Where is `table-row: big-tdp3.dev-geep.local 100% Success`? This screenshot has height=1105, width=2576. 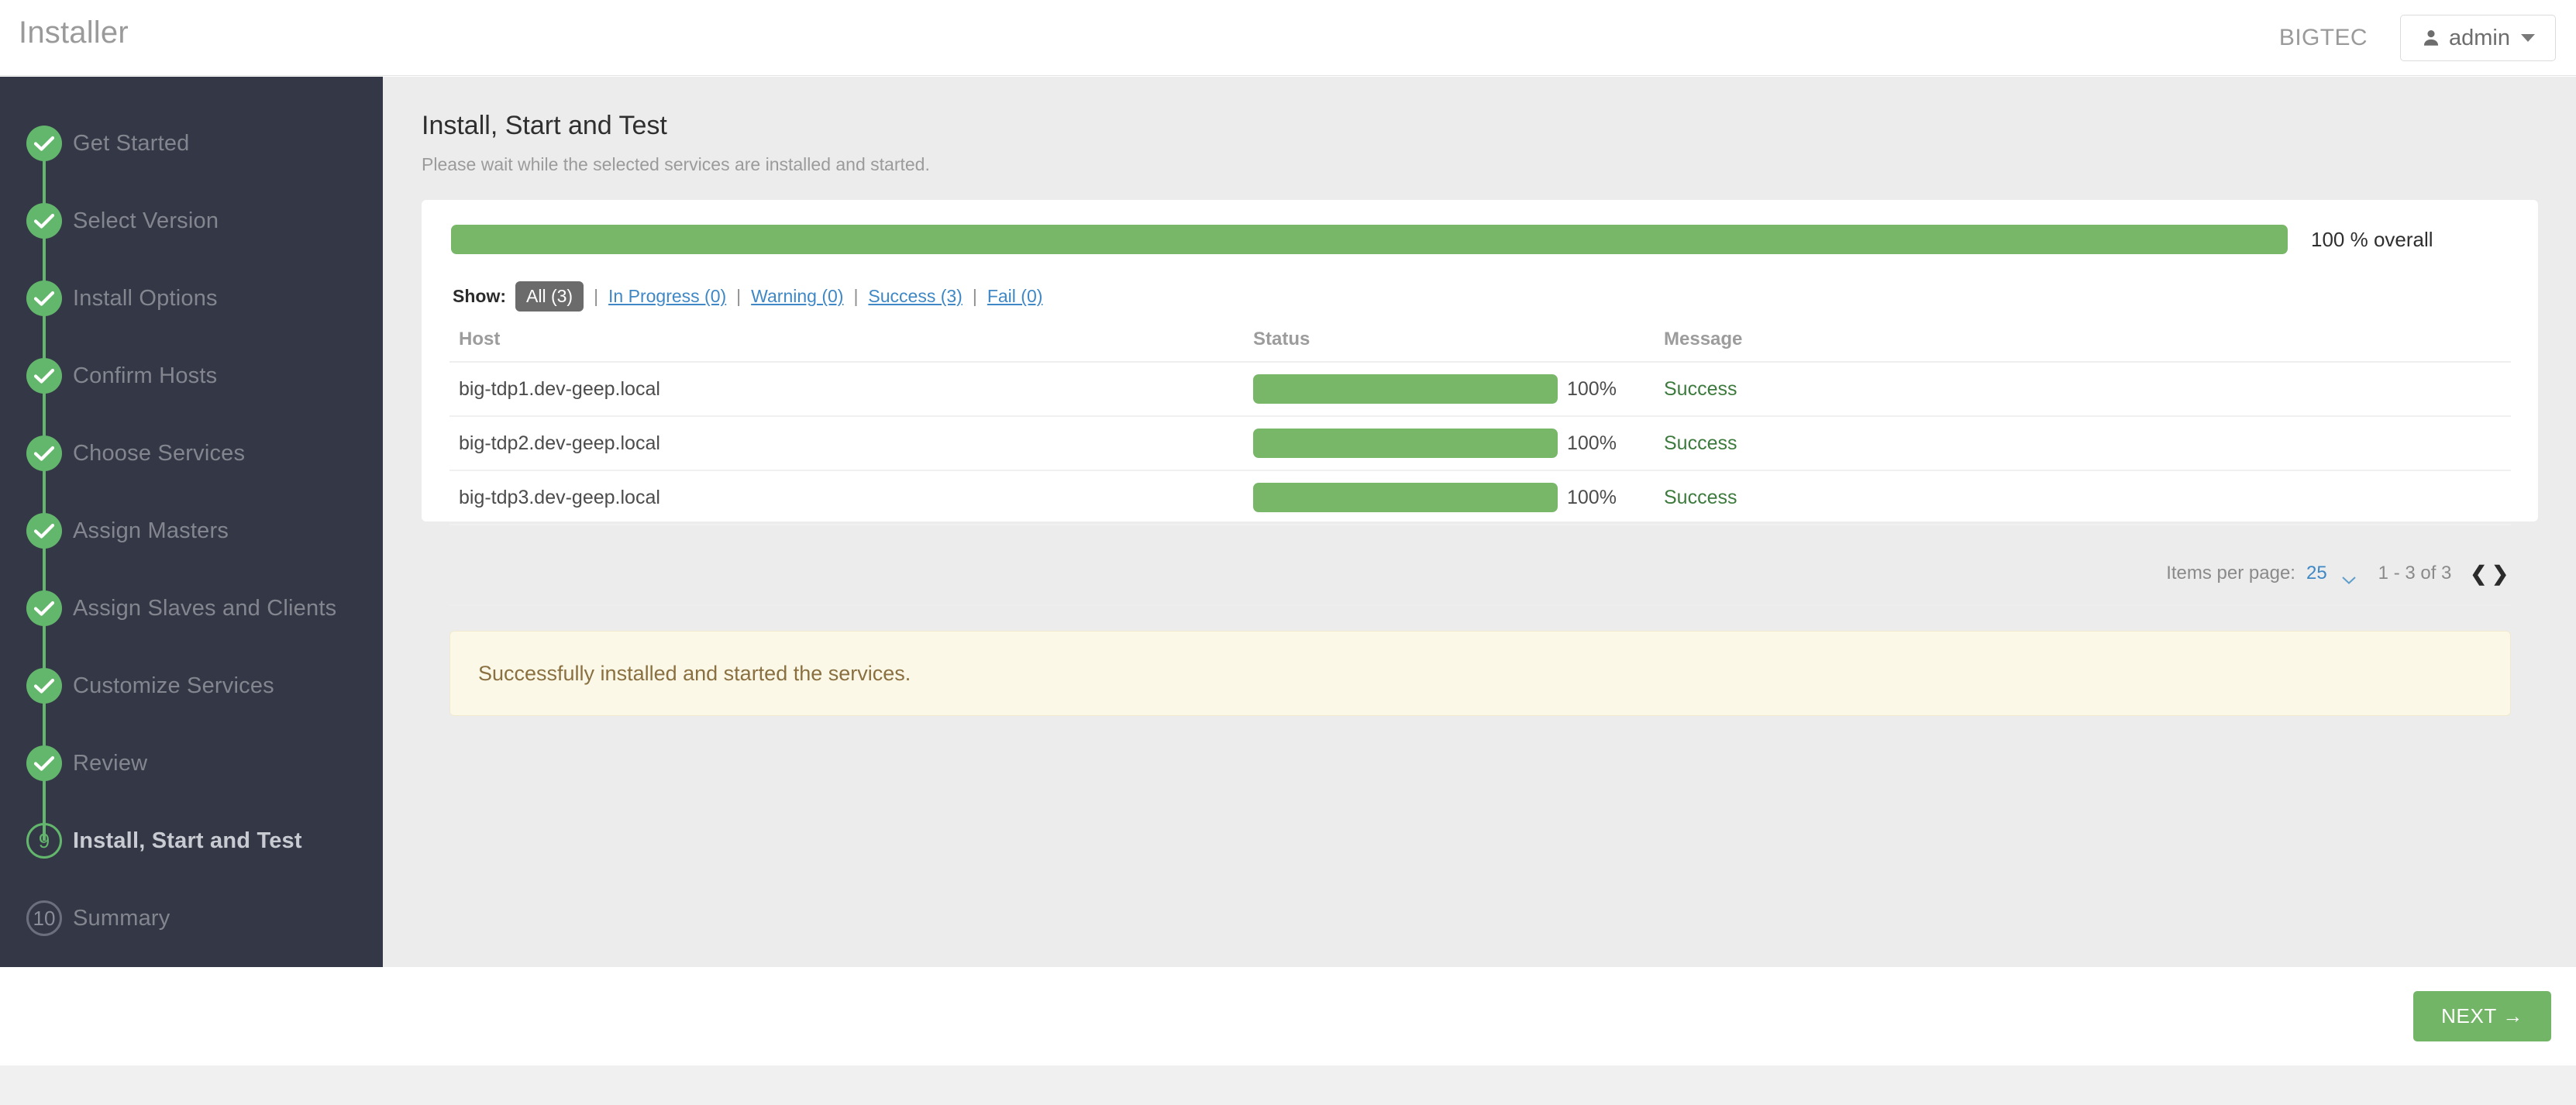
table-row: big-tdp3.dev-geep.local 100% Success is located at coordinates (1480, 498).